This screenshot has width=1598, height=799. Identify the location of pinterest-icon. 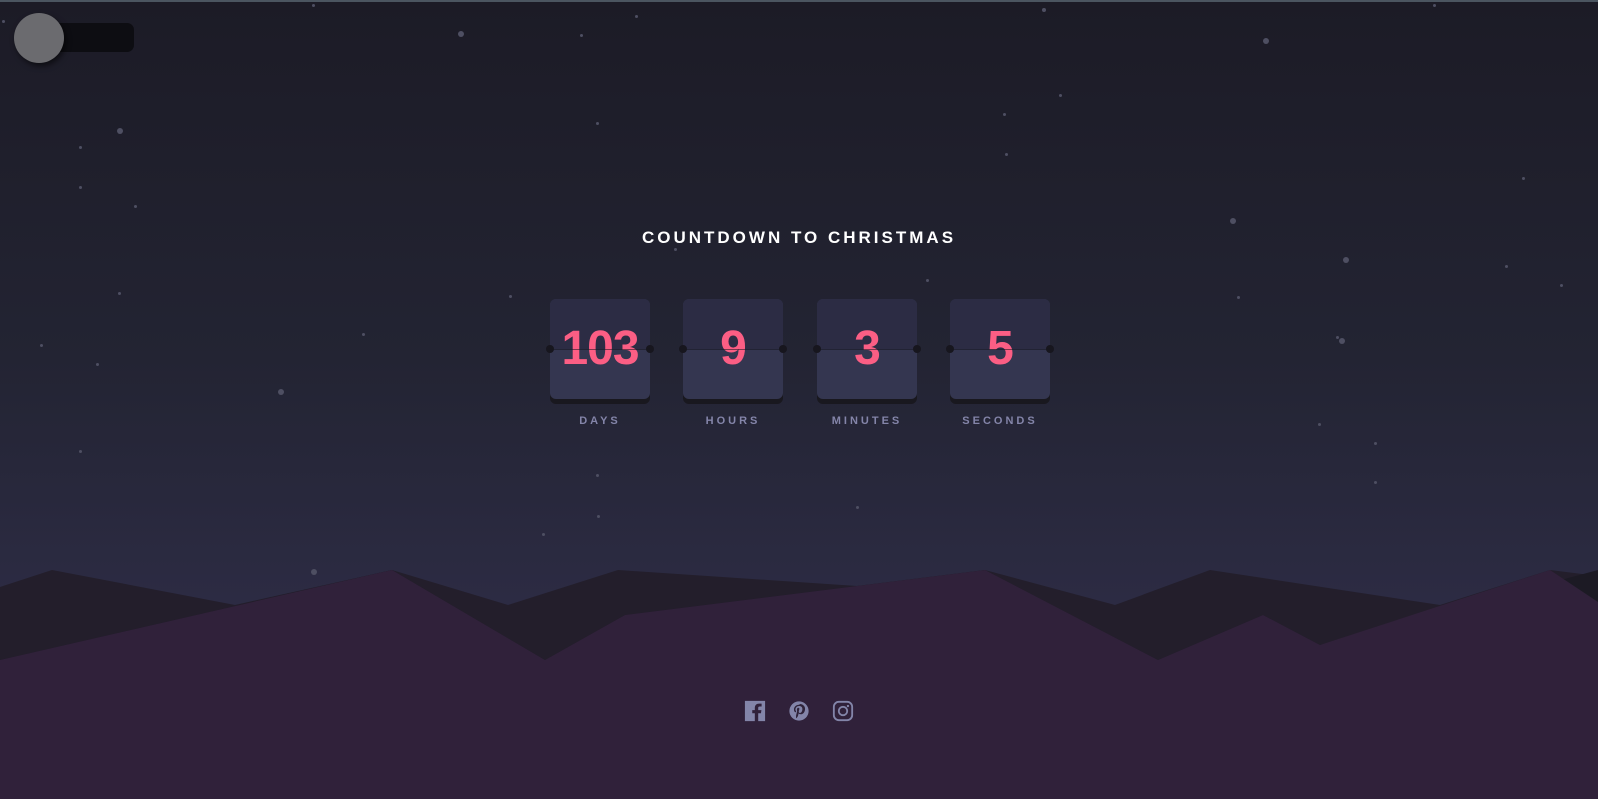
(799, 711).